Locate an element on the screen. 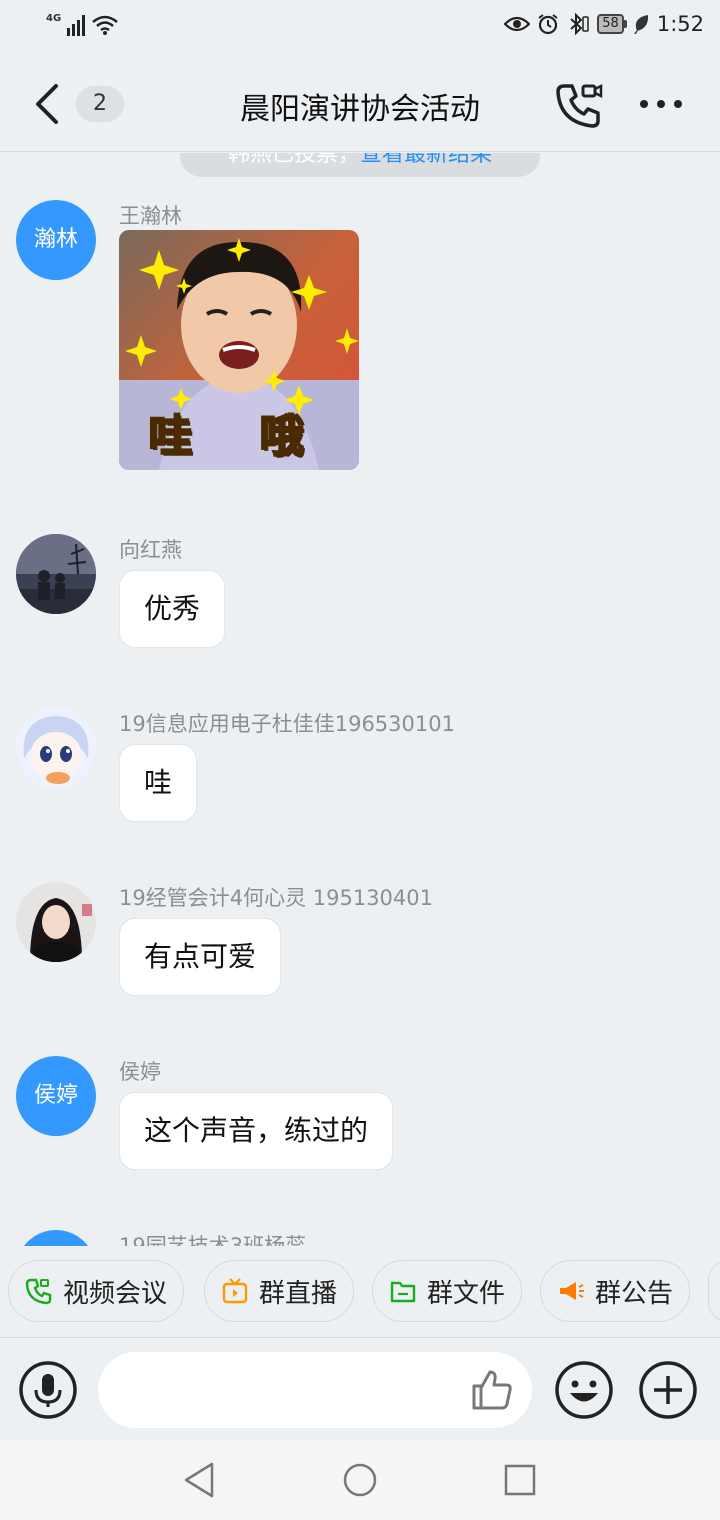  status-right: 58 1:52 is located at coordinates (604, 24).